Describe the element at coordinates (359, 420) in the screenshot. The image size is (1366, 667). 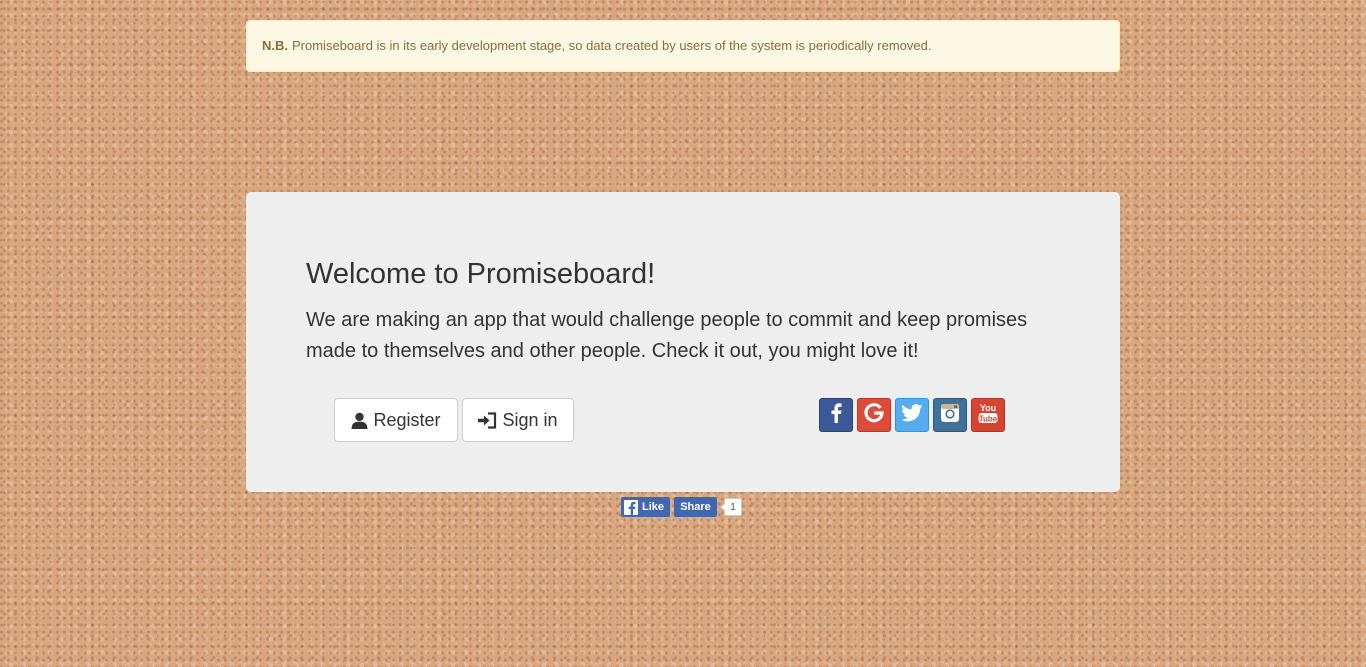
I see `user-icon` at that location.